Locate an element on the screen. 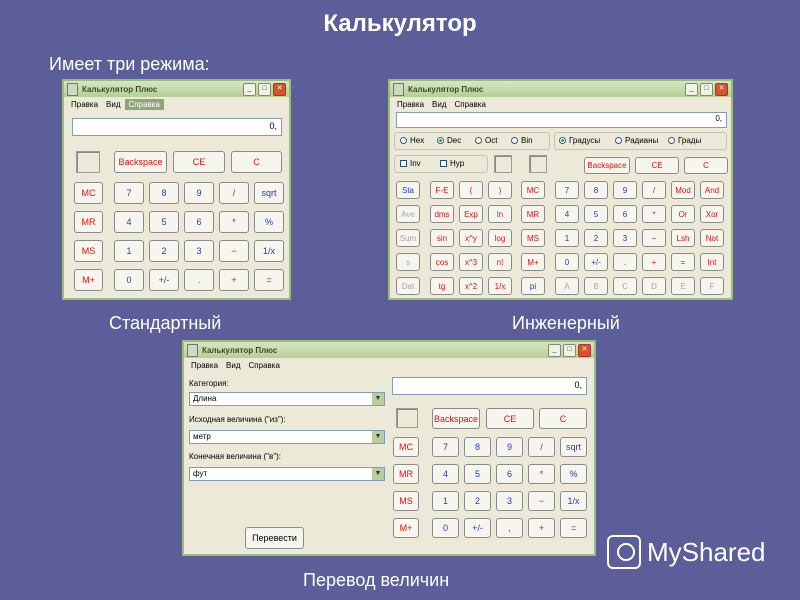 The image size is (800, 600). hex-b-button: B is located at coordinates (596, 286).